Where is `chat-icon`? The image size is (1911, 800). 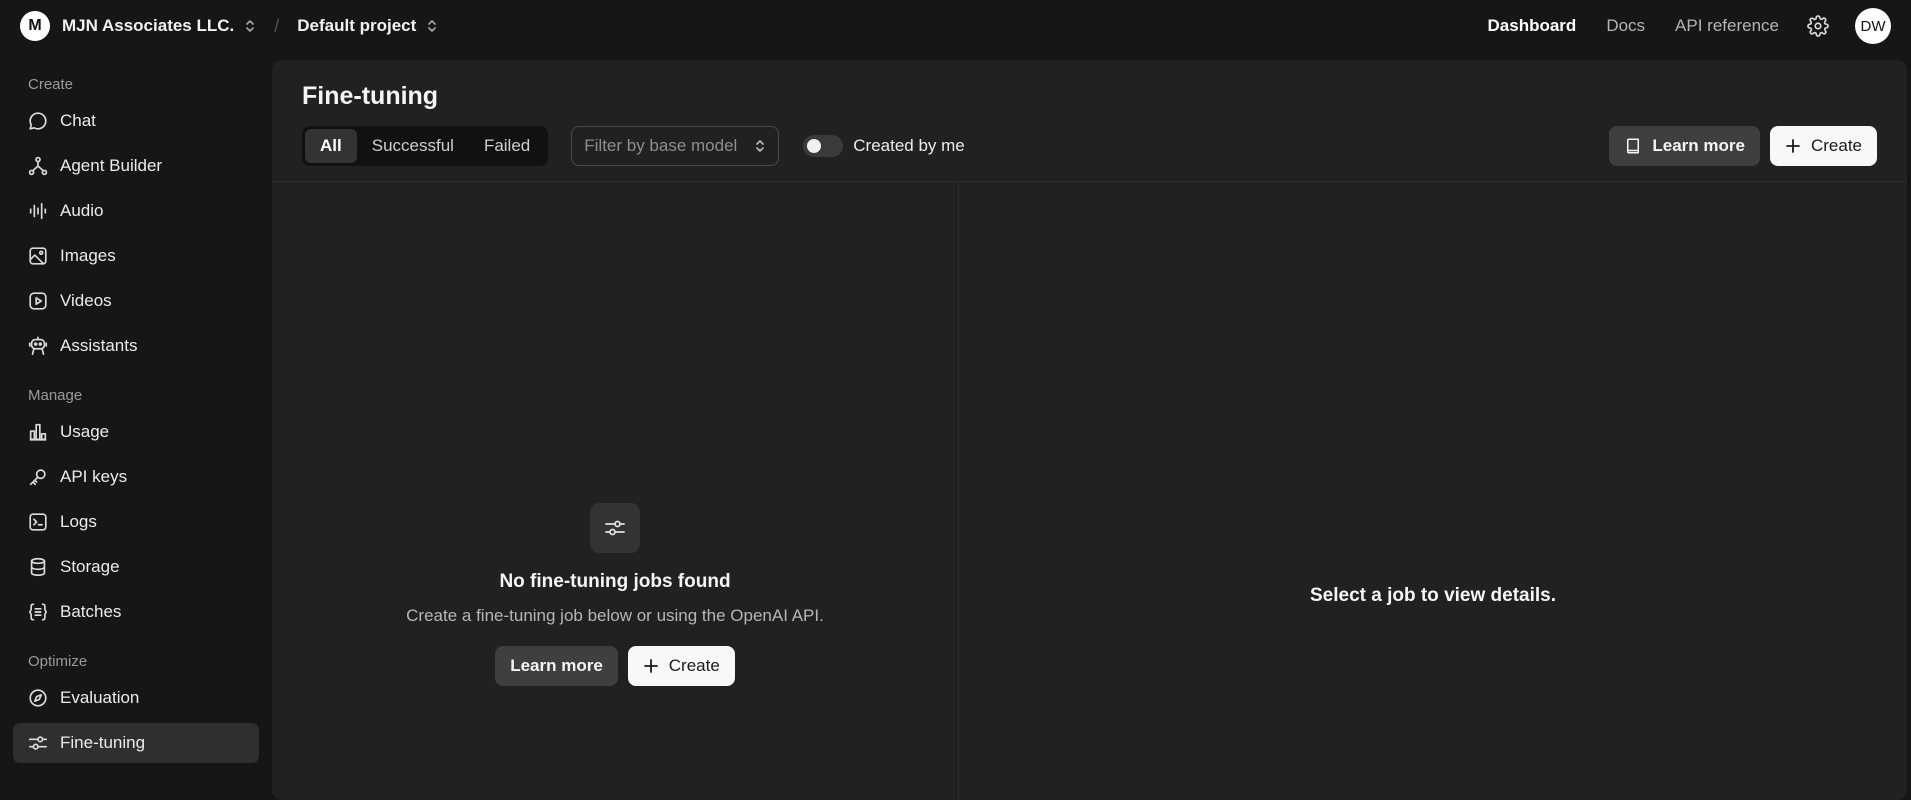 chat-icon is located at coordinates (38, 121).